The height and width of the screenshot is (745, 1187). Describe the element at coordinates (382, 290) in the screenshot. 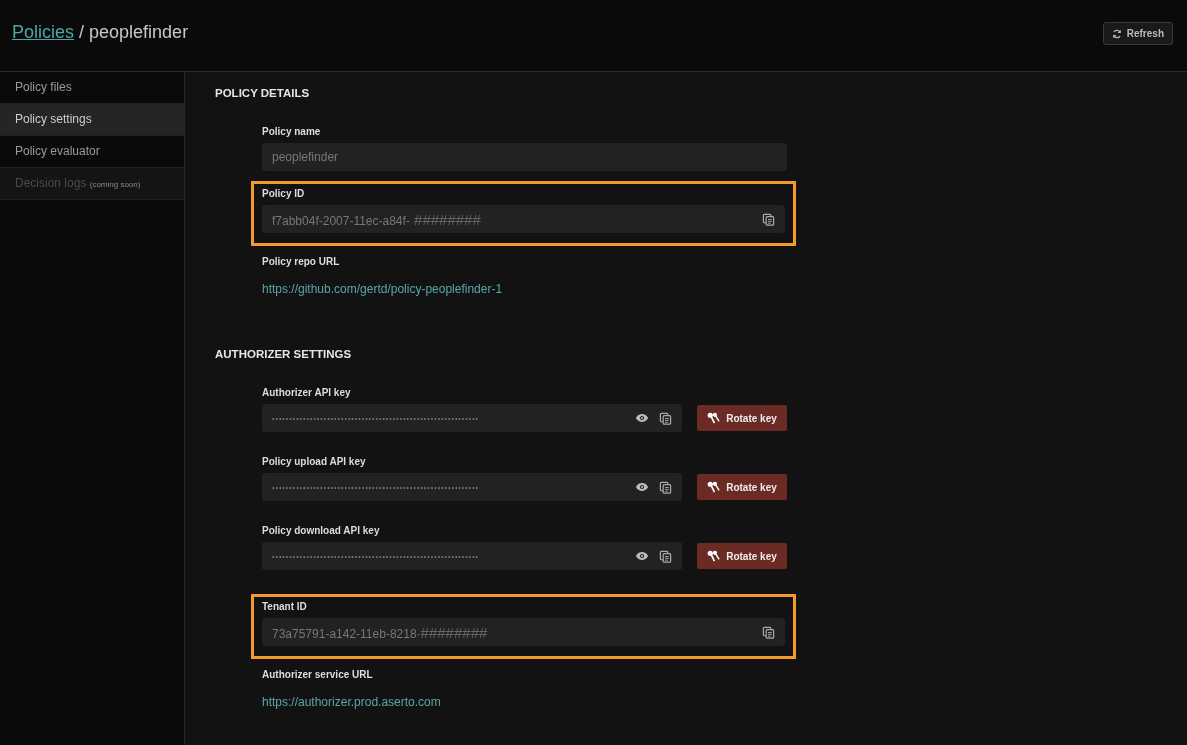

I see `url-link: https://github.com/gertd/policy-peoplefinder-1` at that location.